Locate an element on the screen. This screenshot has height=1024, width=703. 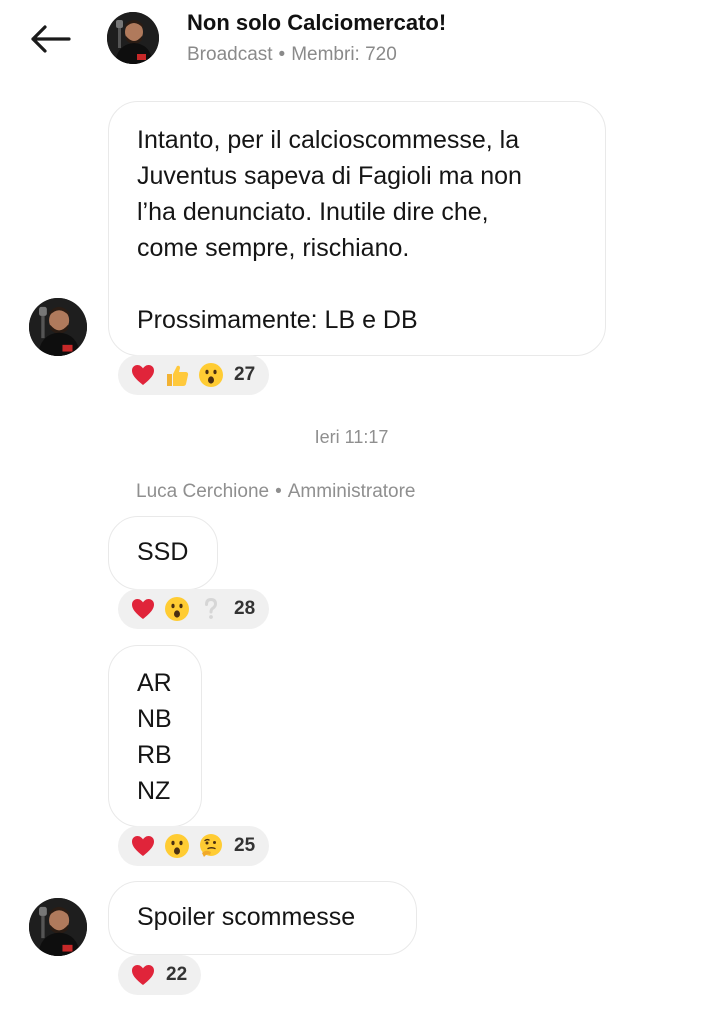
message-line: Juventus sapeva di Fagioli ma non is located at coordinates (329, 176).